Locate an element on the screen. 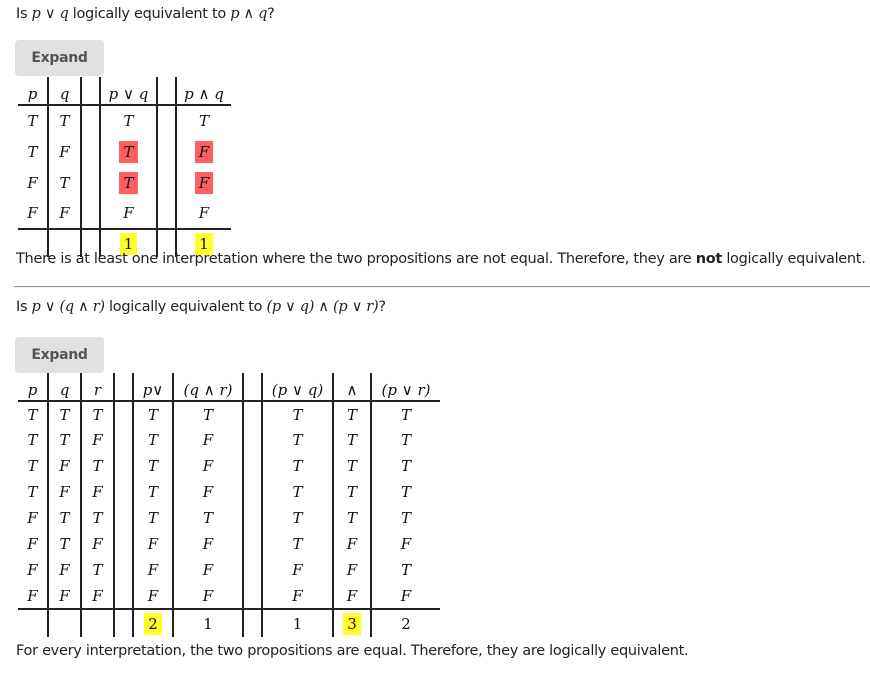 This screenshot has width=870, height=677. table-row: TTFTFTTT is located at coordinates (229, 440).